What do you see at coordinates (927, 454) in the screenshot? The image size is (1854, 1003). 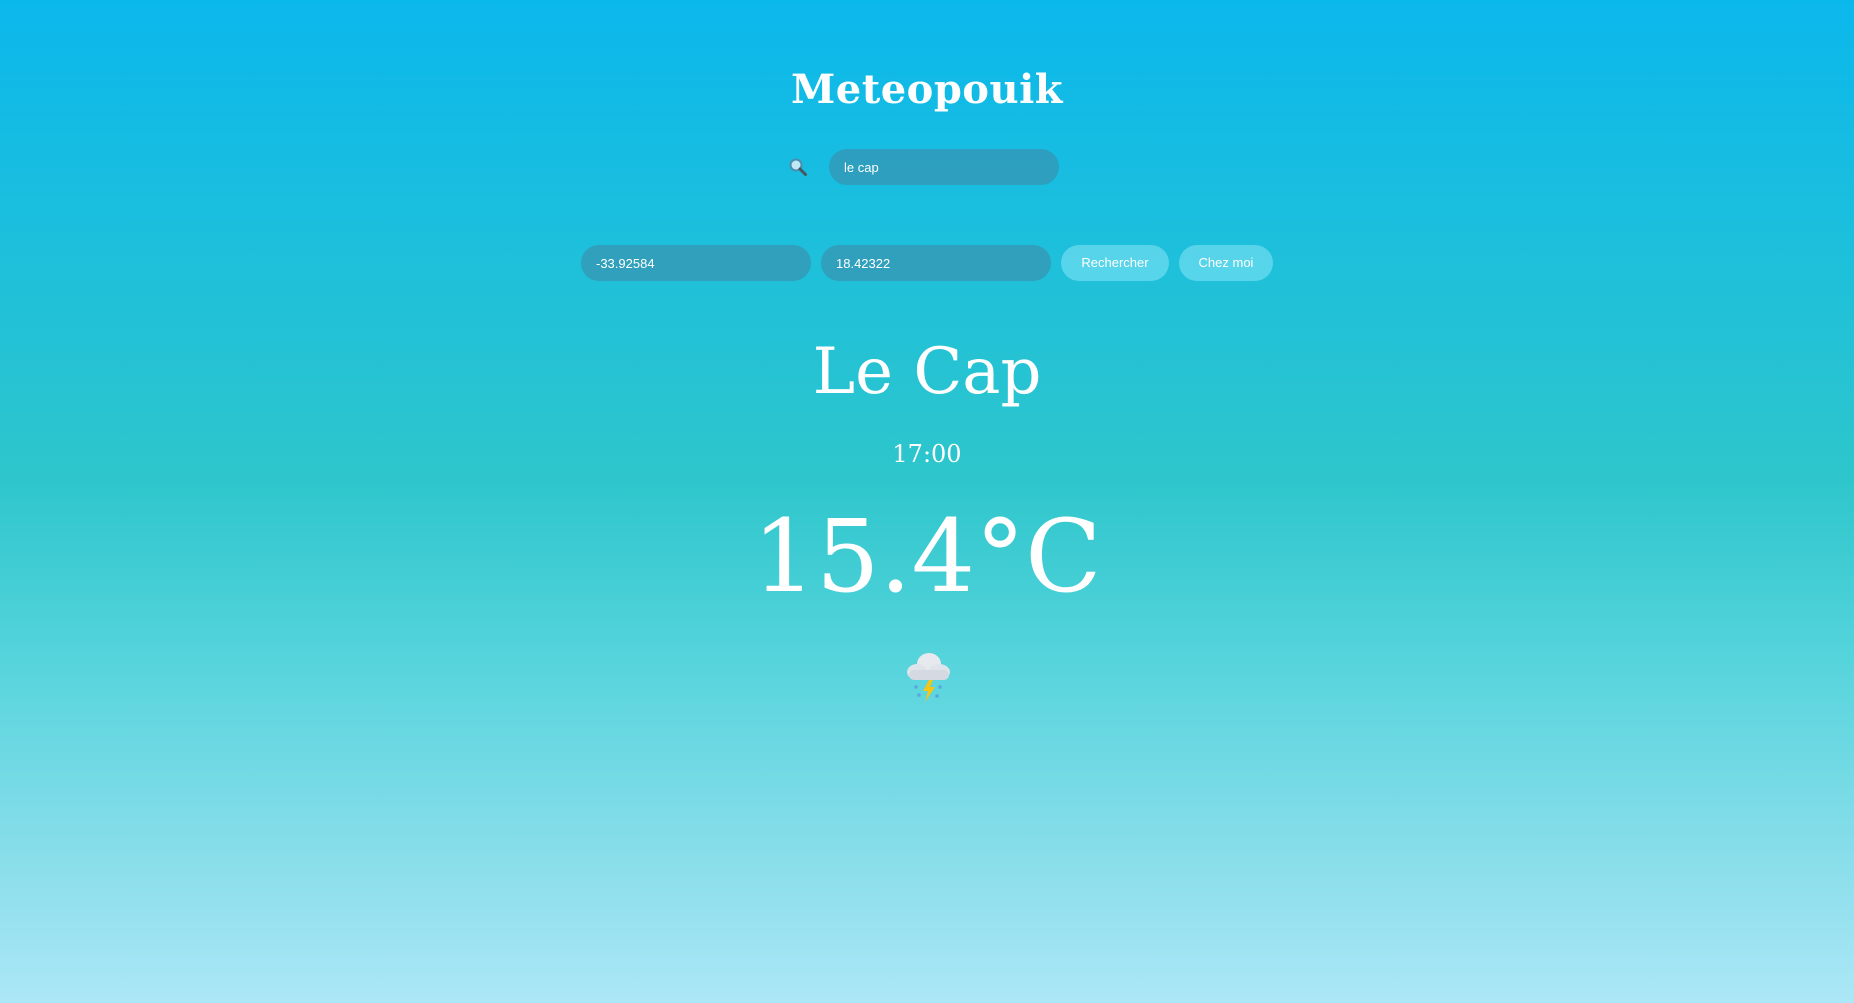 I see `local-time: 17:00` at bounding box center [927, 454].